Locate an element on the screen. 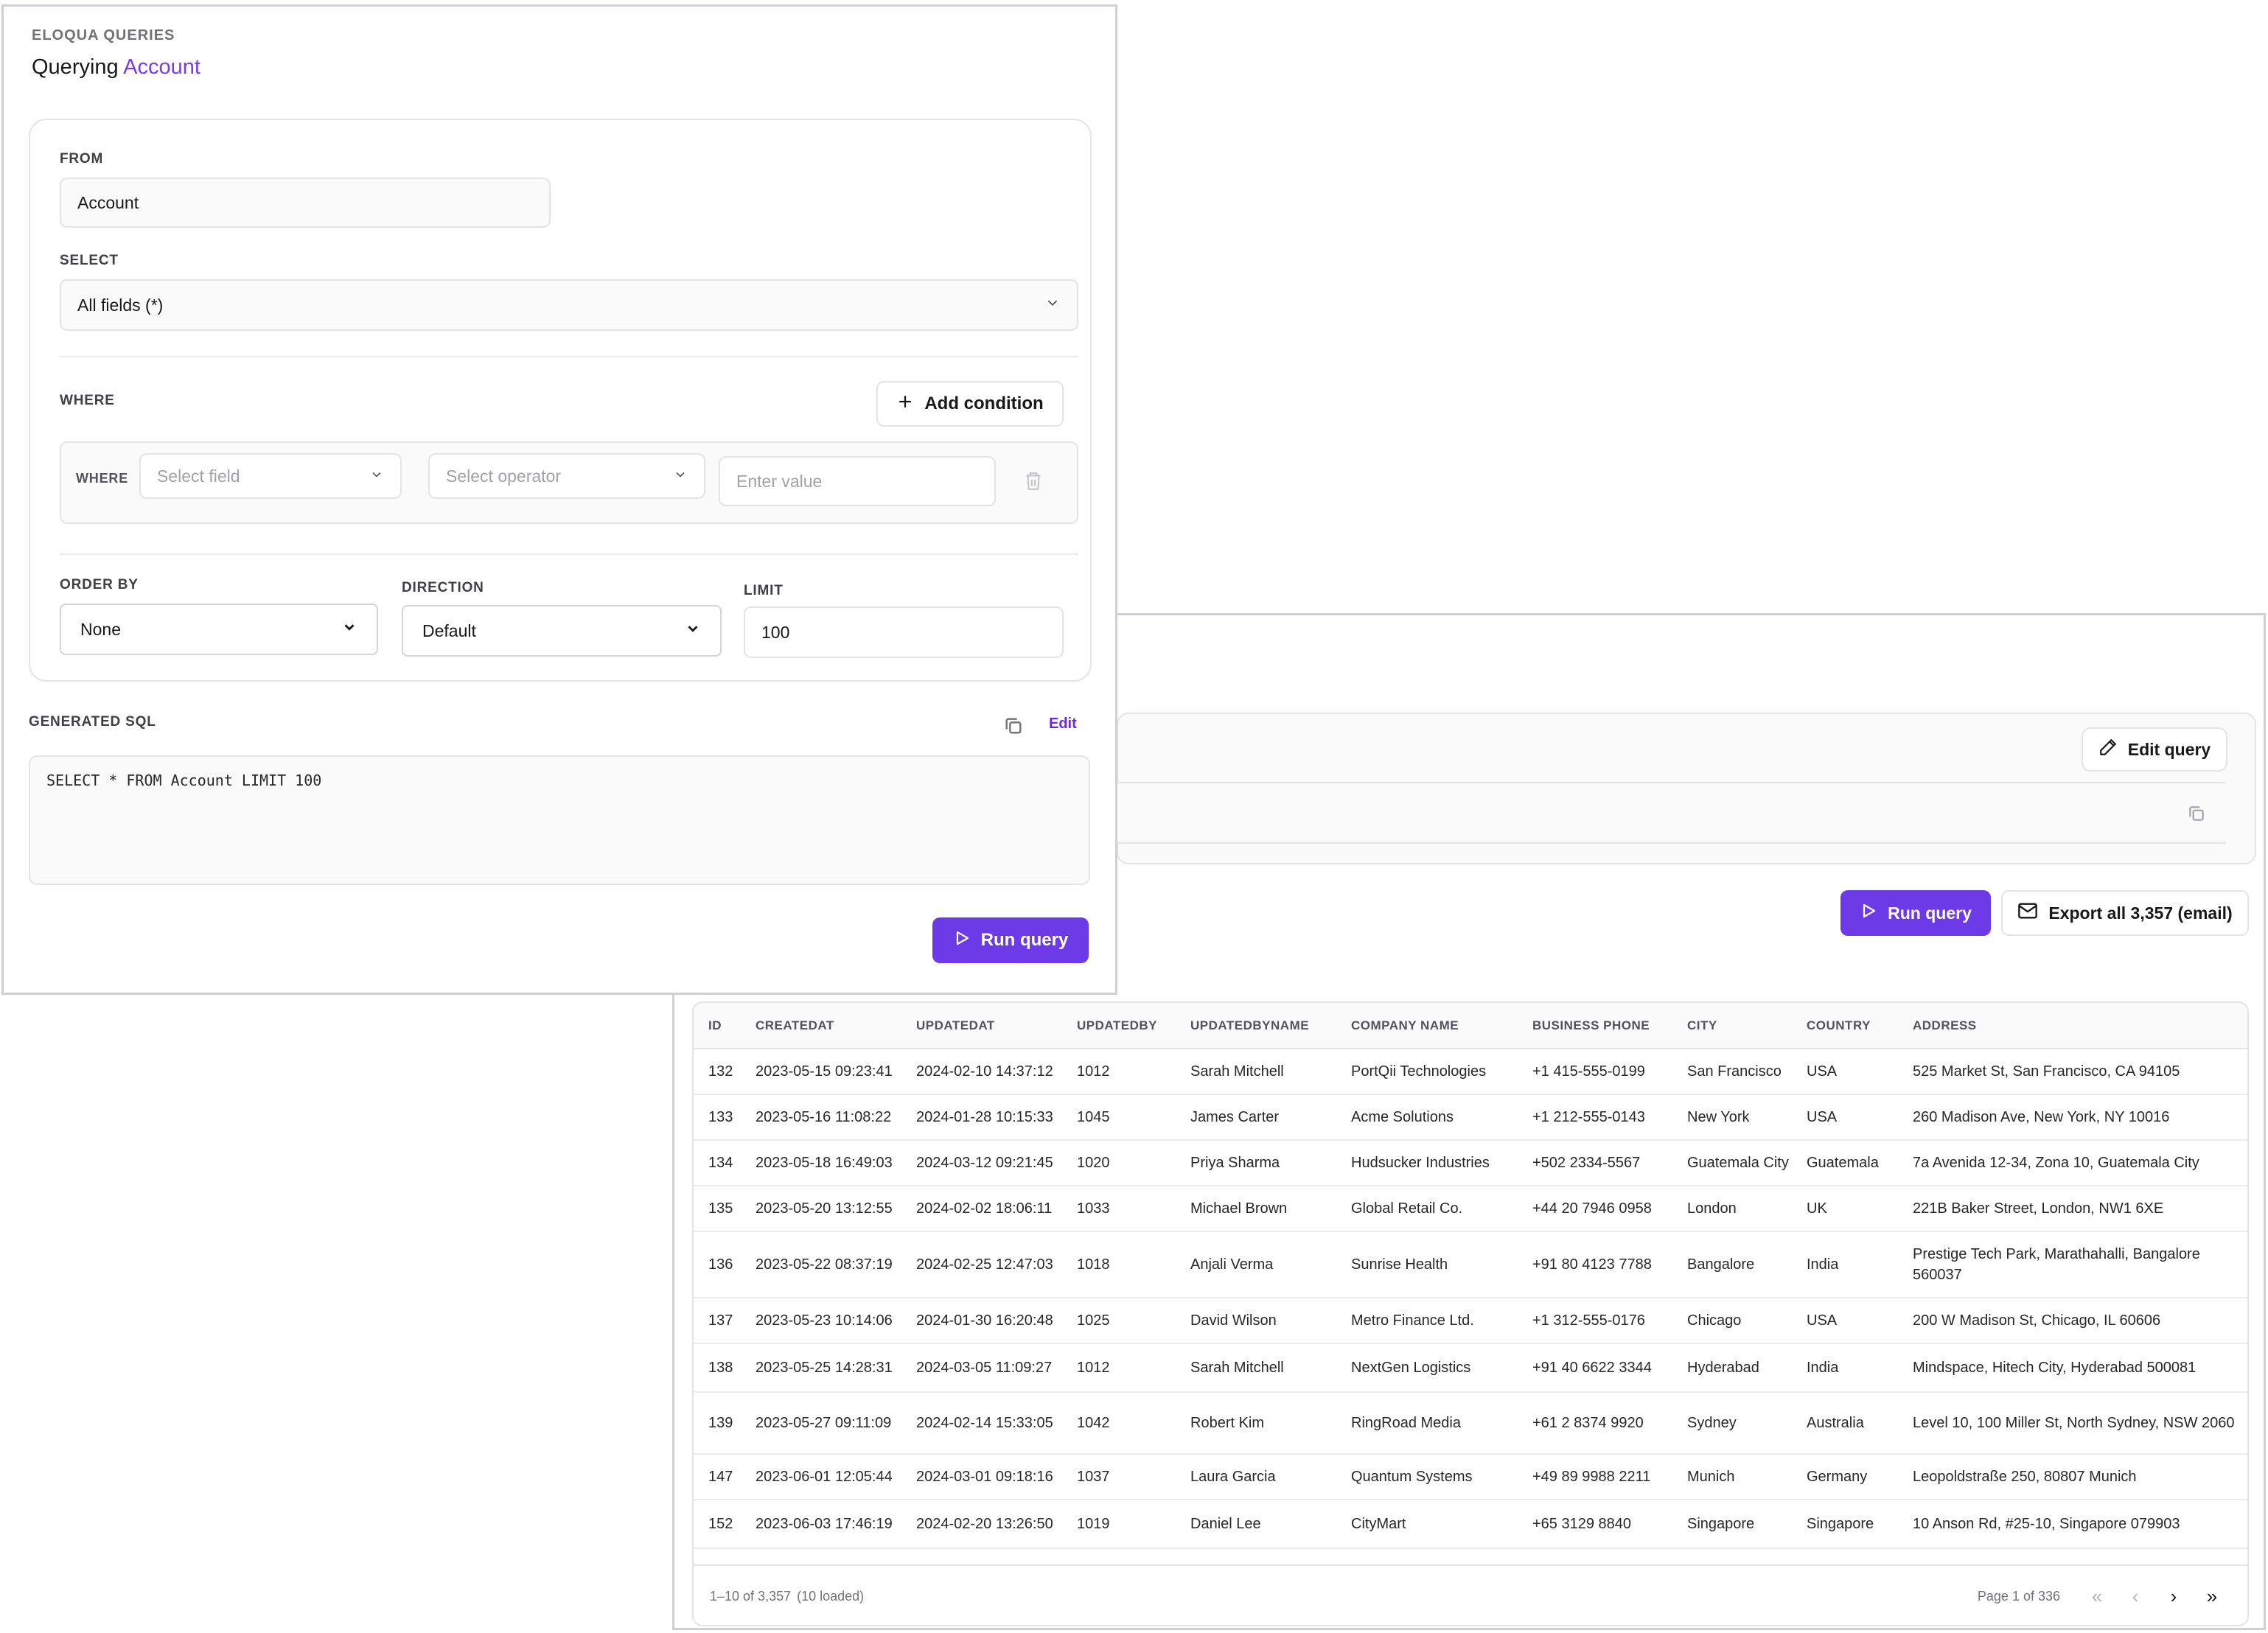 This screenshot has width=2268, height=1633. chevron-down-icon is located at coordinates (349, 630).